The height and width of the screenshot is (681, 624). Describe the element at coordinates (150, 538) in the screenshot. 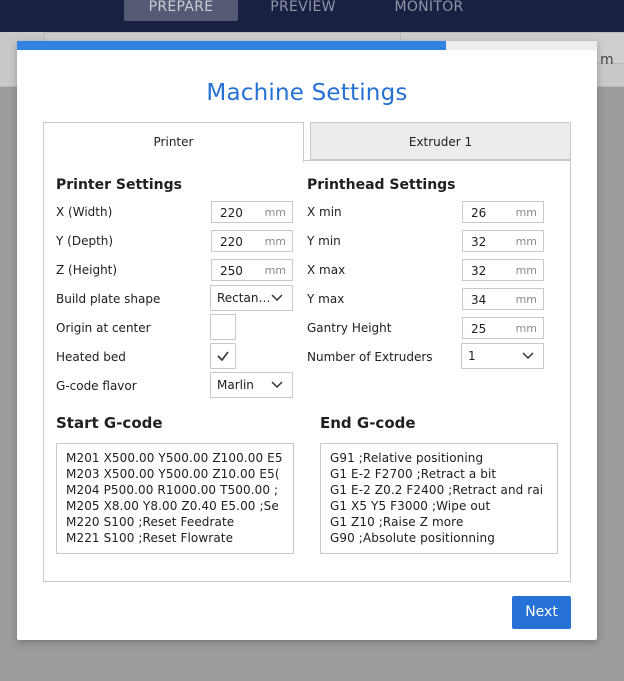

I see `start-gcode-line: M221 S100 ;Reset Flowrate` at that location.